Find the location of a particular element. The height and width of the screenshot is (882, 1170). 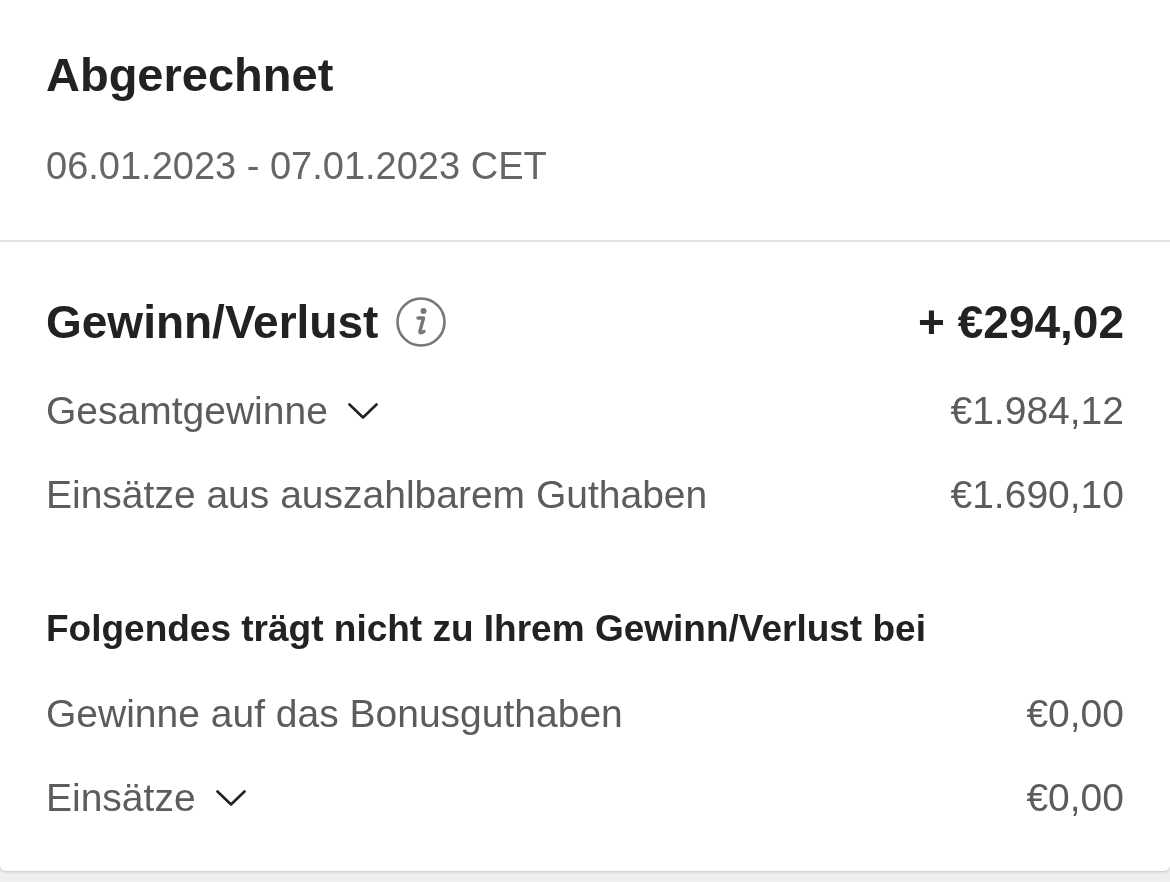

row-label: Gewinne auf das Bonusguthaben is located at coordinates (334, 714).